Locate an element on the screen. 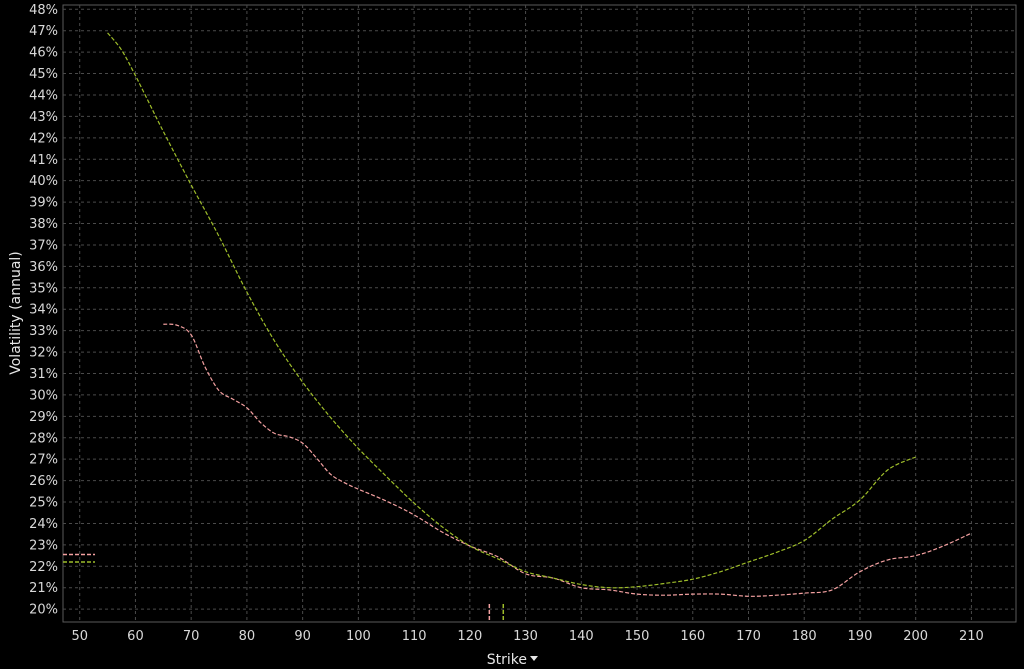 Image resolution: width=1024 pixels, height=669 pixels. y-tick-label: 32% is located at coordinates (43, 353).